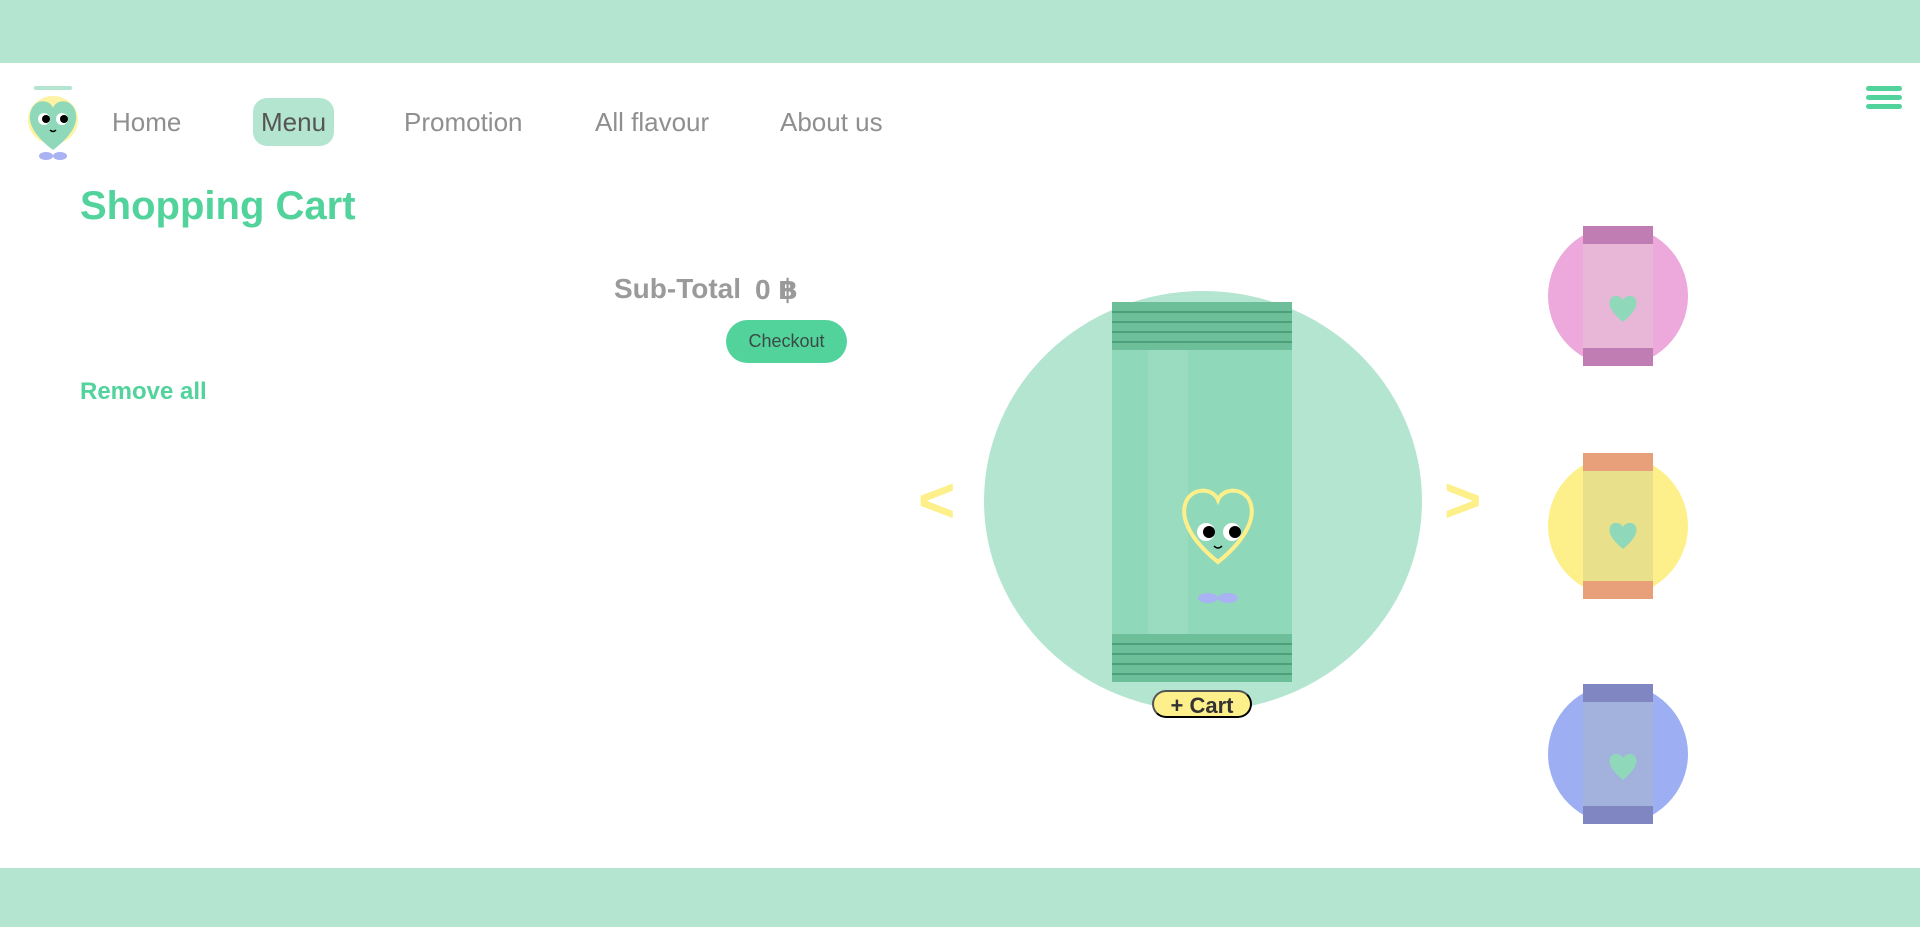  Describe the element at coordinates (1462, 500) in the screenshot. I see `carousel-next-button: >` at that location.